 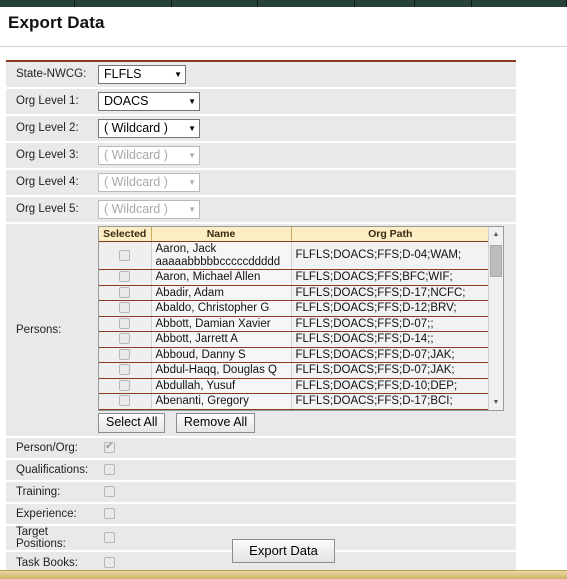 What do you see at coordinates (390, 234) in the screenshot?
I see `column-header-org-path: Org Path` at bounding box center [390, 234].